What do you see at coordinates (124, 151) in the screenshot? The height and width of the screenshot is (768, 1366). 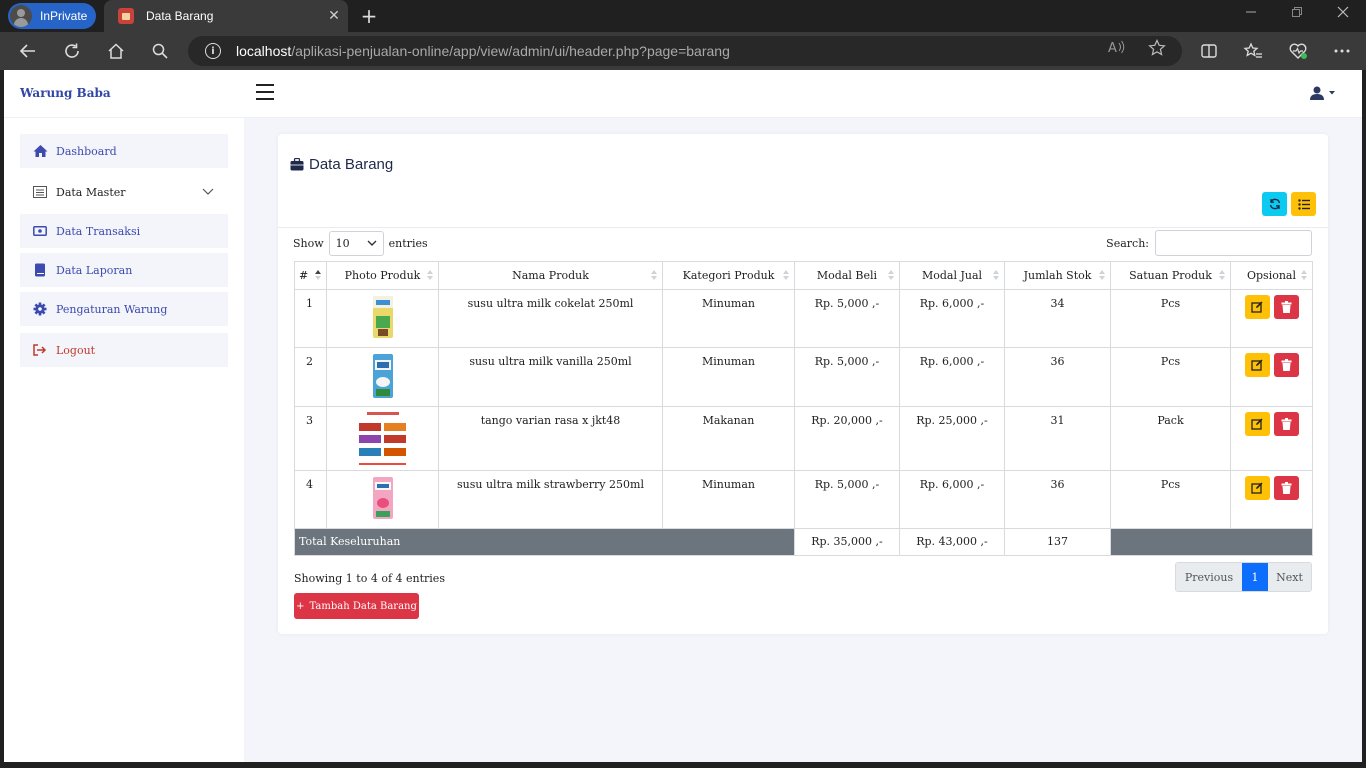 I see `sidebar-item-dashboard: Dashboard` at bounding box center [124, 151].